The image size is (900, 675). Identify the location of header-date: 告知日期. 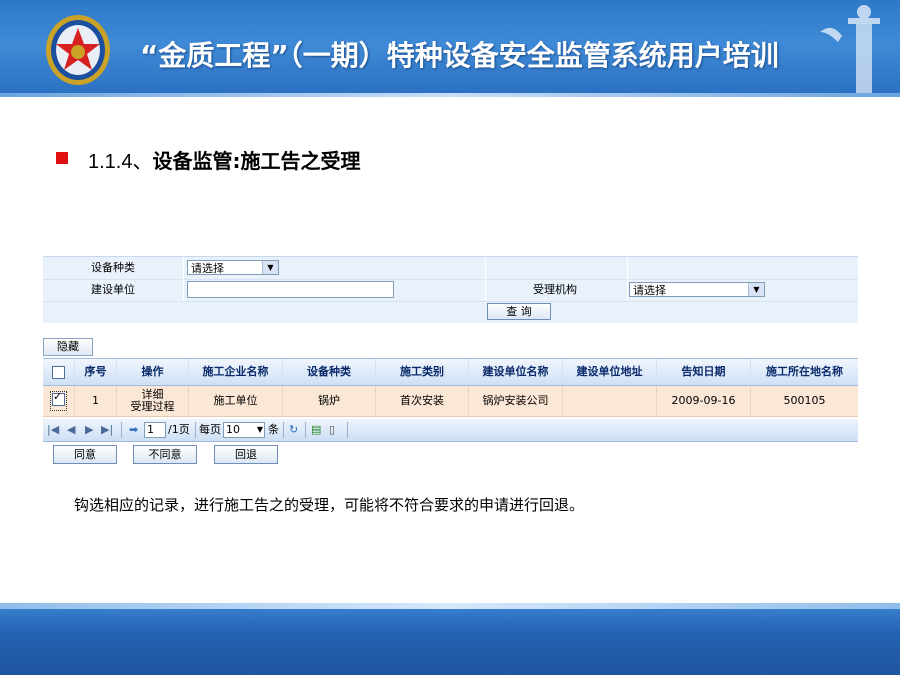
(704, 372).